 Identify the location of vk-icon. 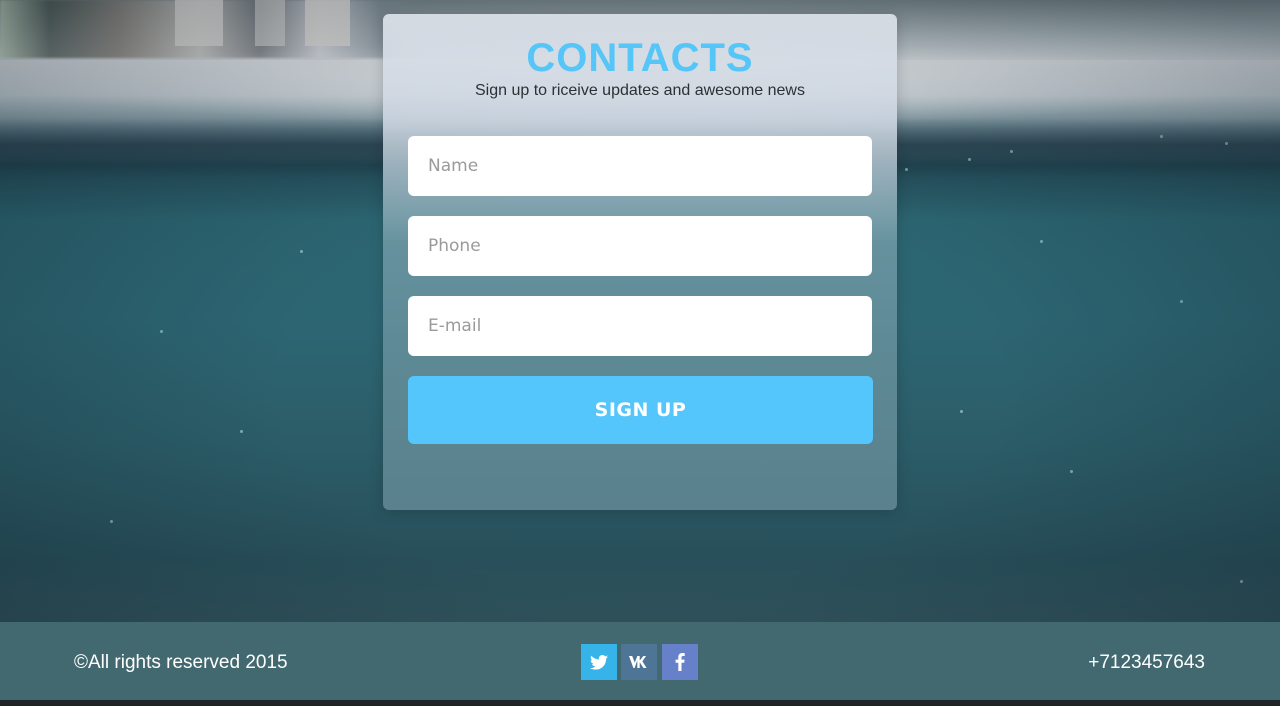
(638, 662).